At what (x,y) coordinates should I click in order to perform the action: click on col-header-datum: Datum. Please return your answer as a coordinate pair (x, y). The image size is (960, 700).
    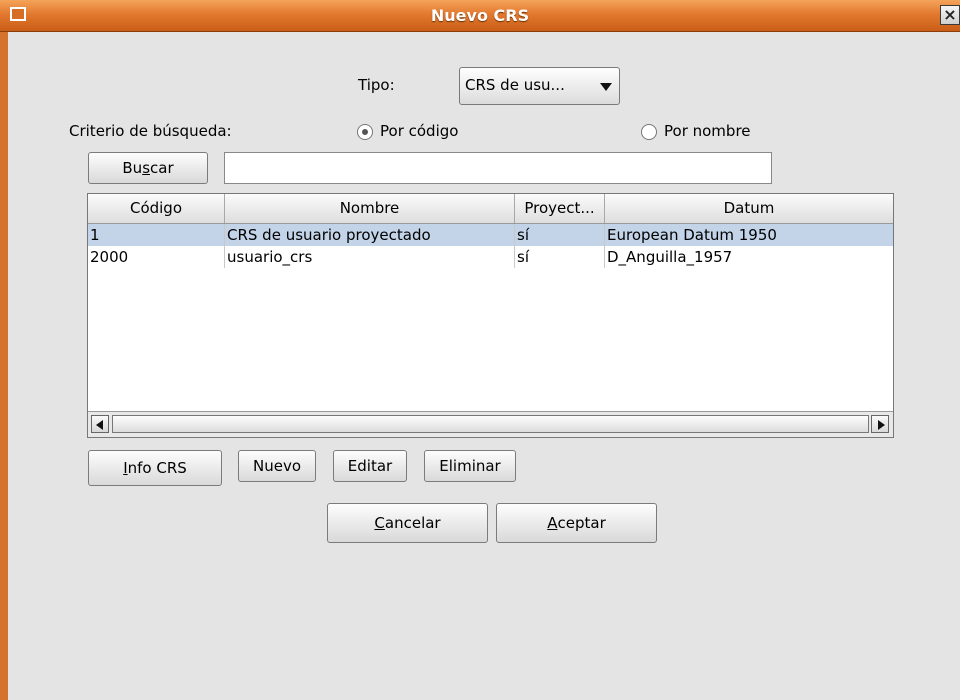
    Looking at the image, I should click on (749, 208).